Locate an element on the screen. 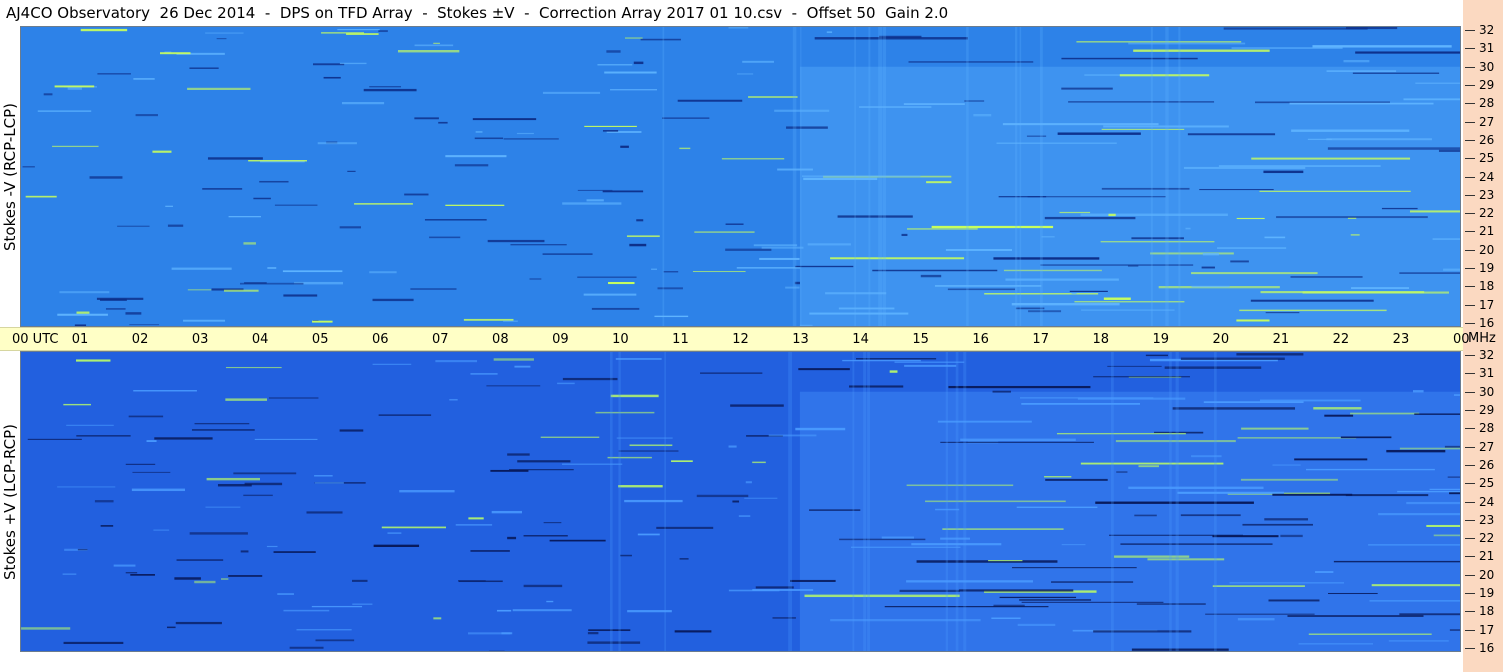 This screenshot has width=1503, height=672. time-tick-label: 08 is located at coordinates (500, 339).